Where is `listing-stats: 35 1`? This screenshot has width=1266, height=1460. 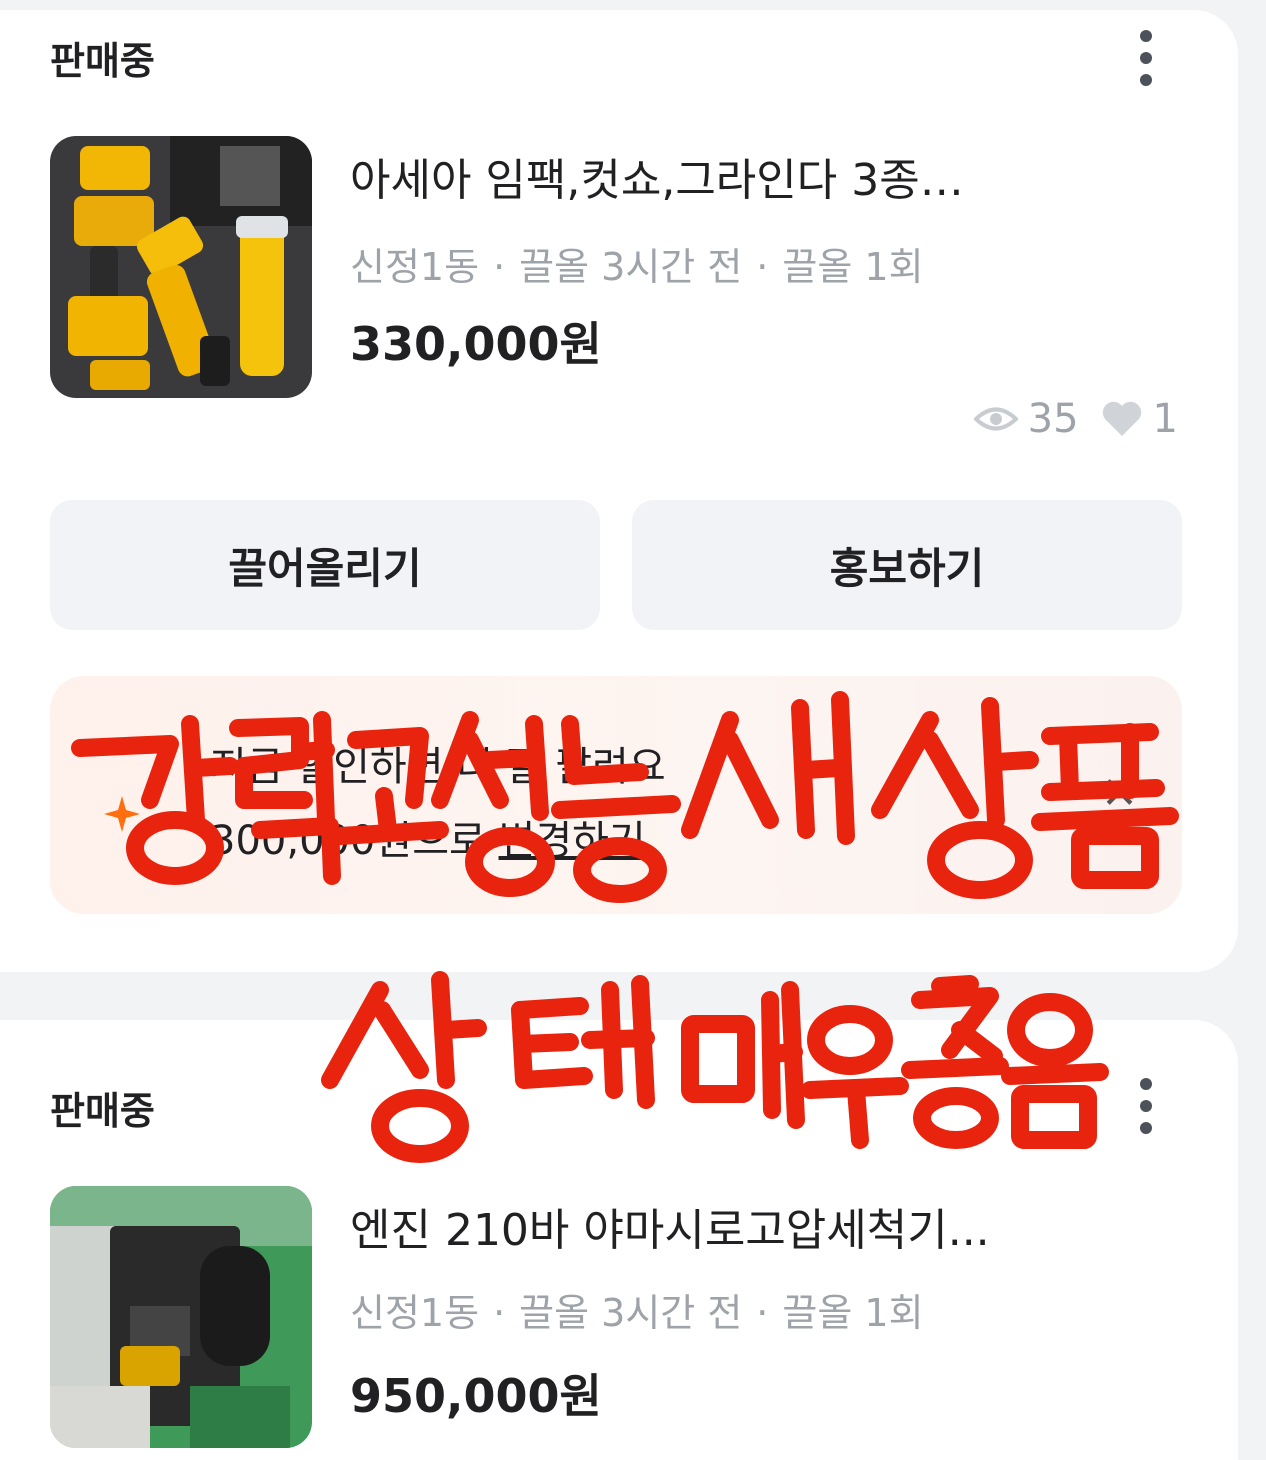 listing-stats: 35 1 is located at coordinates (1075, 419).